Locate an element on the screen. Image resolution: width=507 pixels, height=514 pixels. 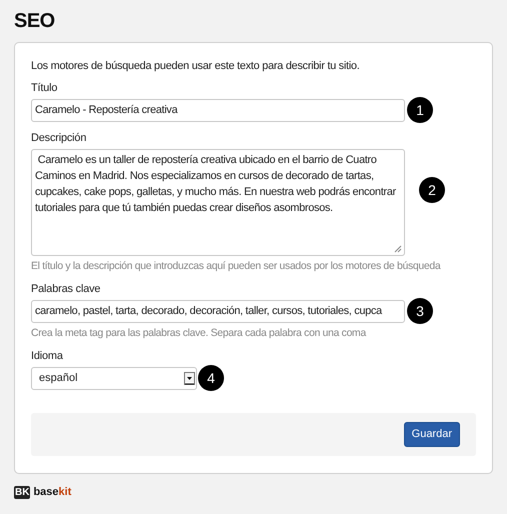
field-label: Título is located at coordinates (44, 88).